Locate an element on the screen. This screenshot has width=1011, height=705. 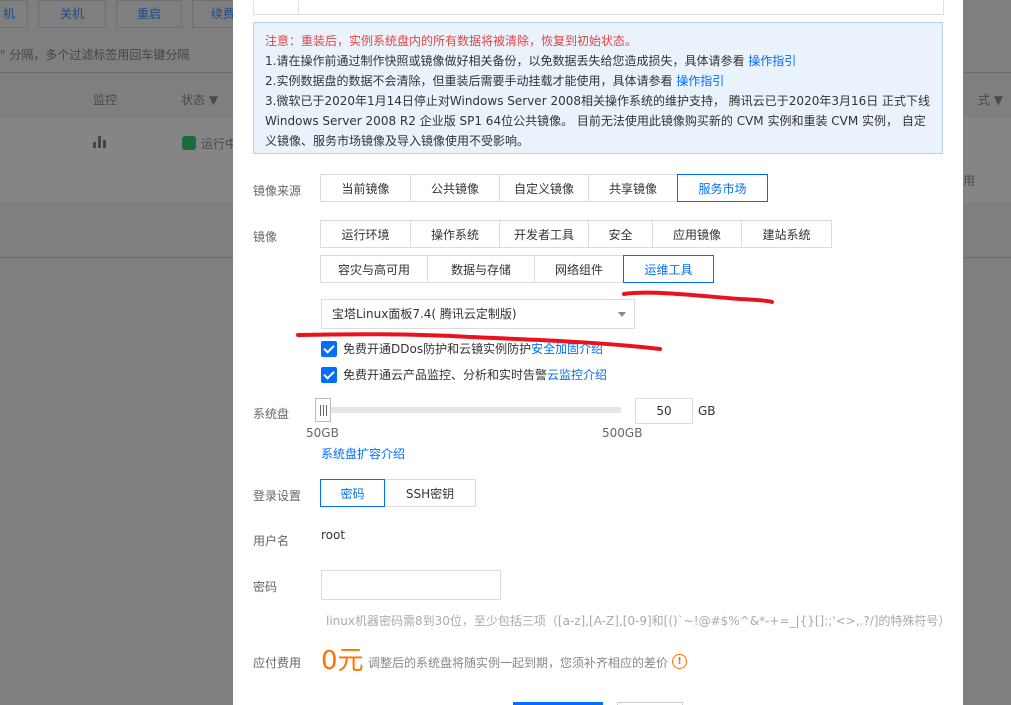
tab-network-components: 网络组件 is located at coordinates (579, 269).